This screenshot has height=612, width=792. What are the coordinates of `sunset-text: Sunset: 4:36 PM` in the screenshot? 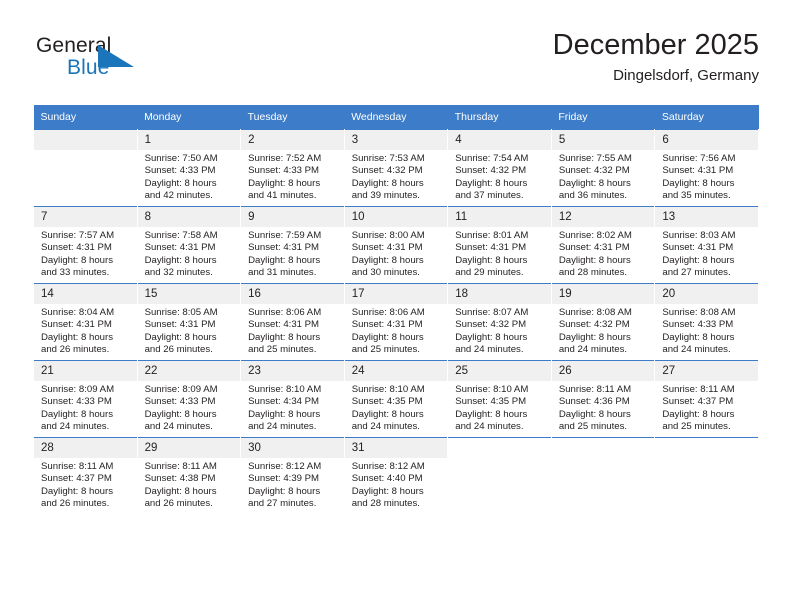 It's located at (594, 402).